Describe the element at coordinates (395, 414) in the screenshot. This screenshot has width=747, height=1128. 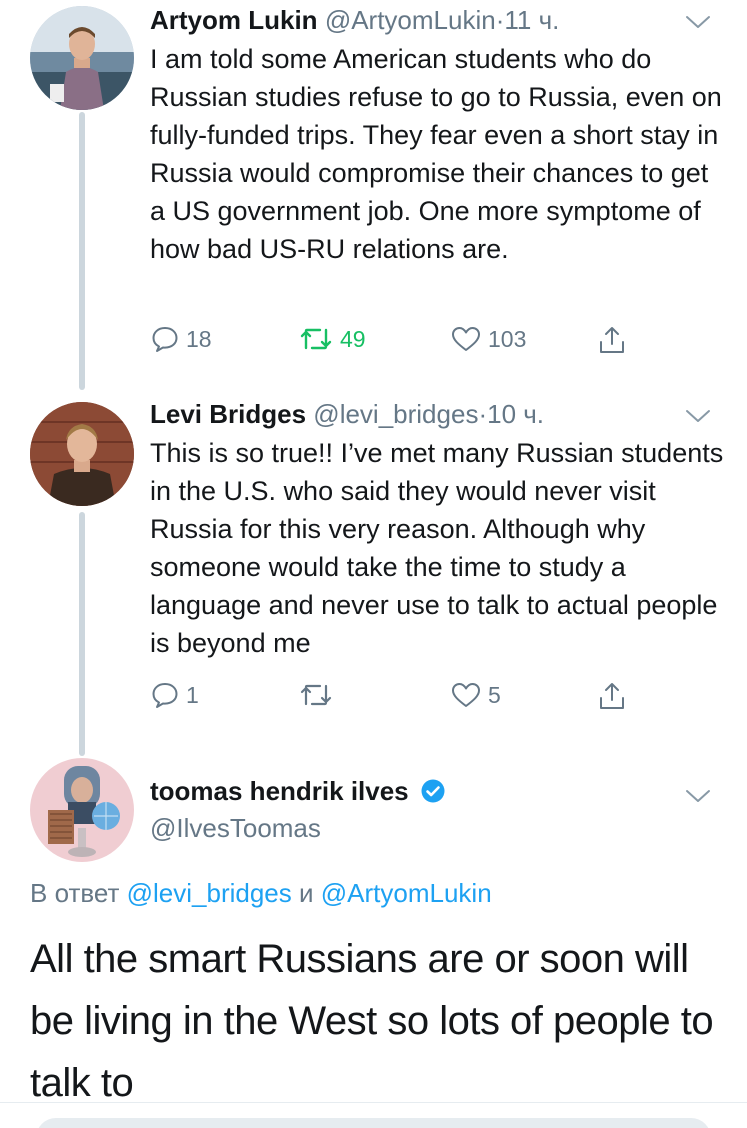
I see `user-handle: @levi_bridges` at that location.